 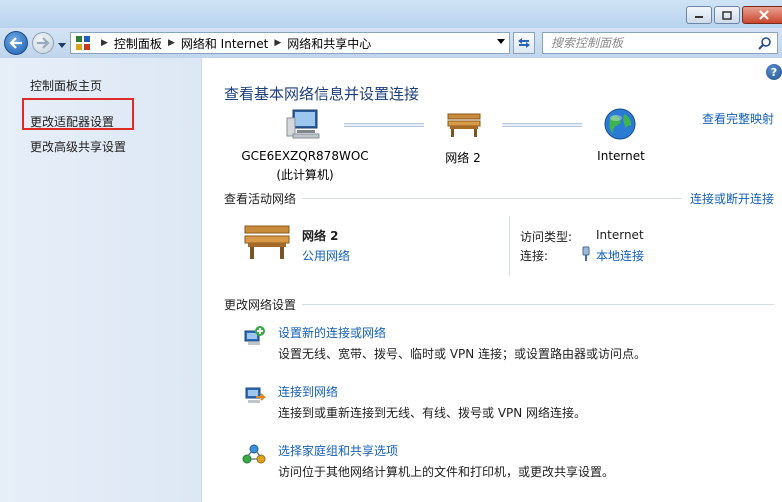 What do you see at coordinates (305, 156) in the screenshot?
I see `computer-name: GCE6EXZQR878WOC` at bounding box center [305, 156].